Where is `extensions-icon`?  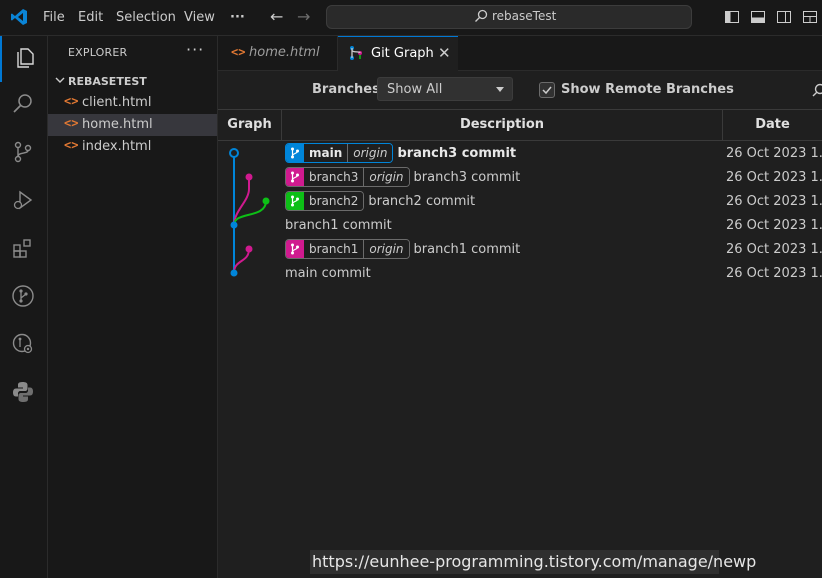 extensions-icon is located at coordinates (22, 248).